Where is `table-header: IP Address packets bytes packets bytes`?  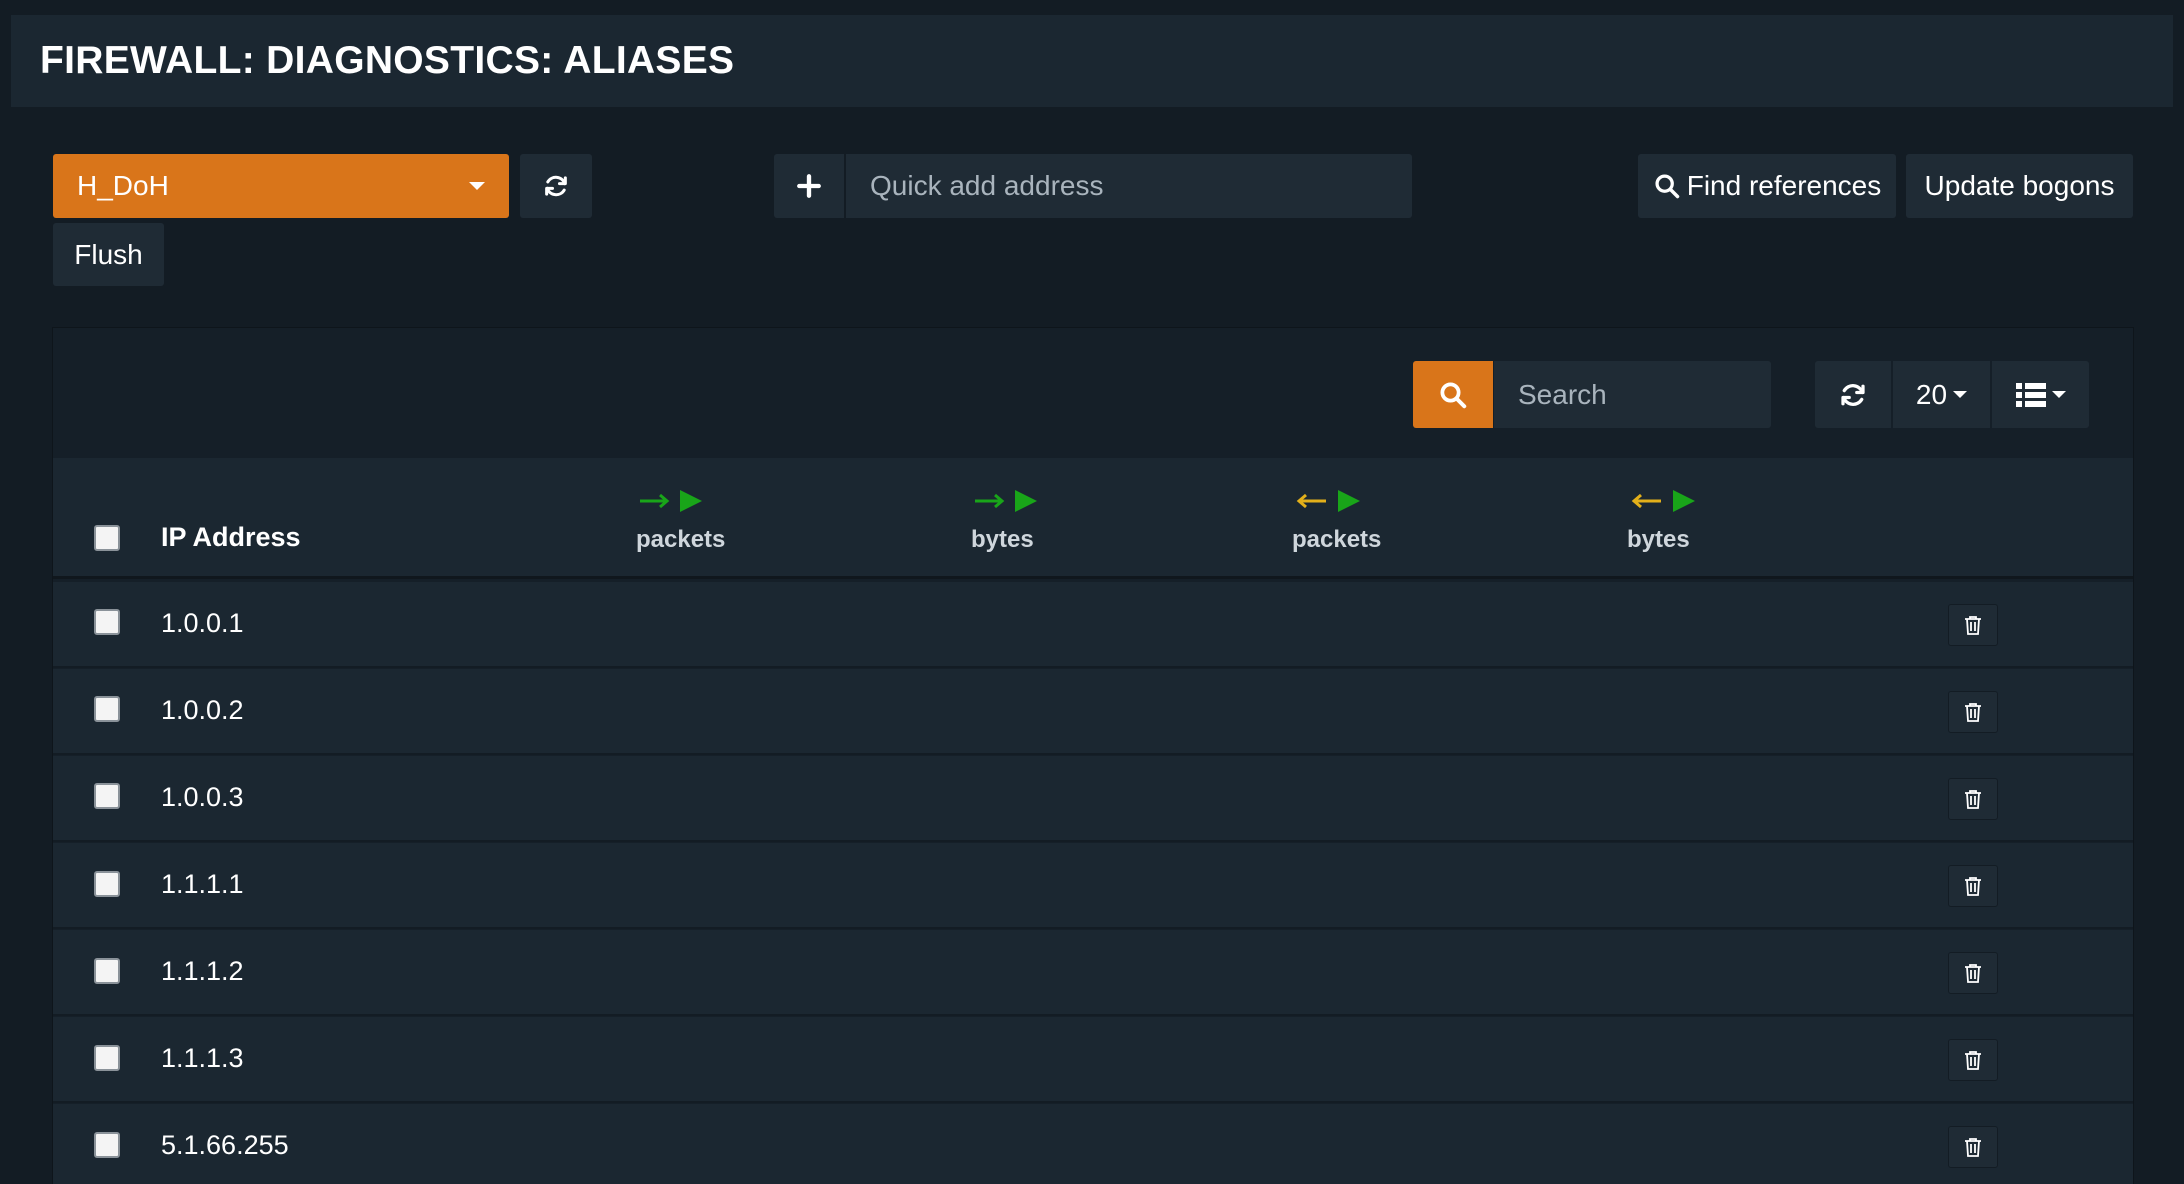 table-header: IP Address packets bytes packets bytes is located at coordinates (1093, 518).